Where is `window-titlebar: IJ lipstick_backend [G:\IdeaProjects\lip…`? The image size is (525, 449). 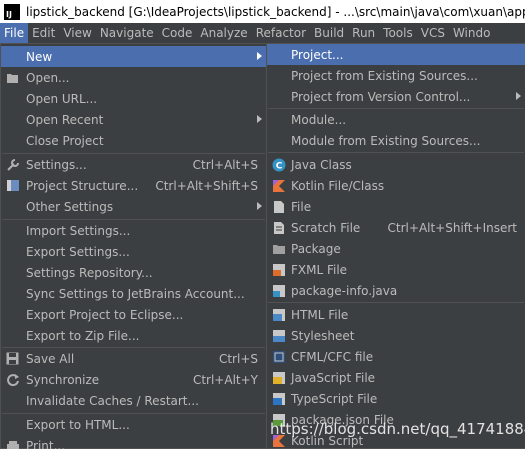
window-titlebar: IJ lipstick_backend [G:\IdeaProjects\lip… is located at coordinates (262, 11).